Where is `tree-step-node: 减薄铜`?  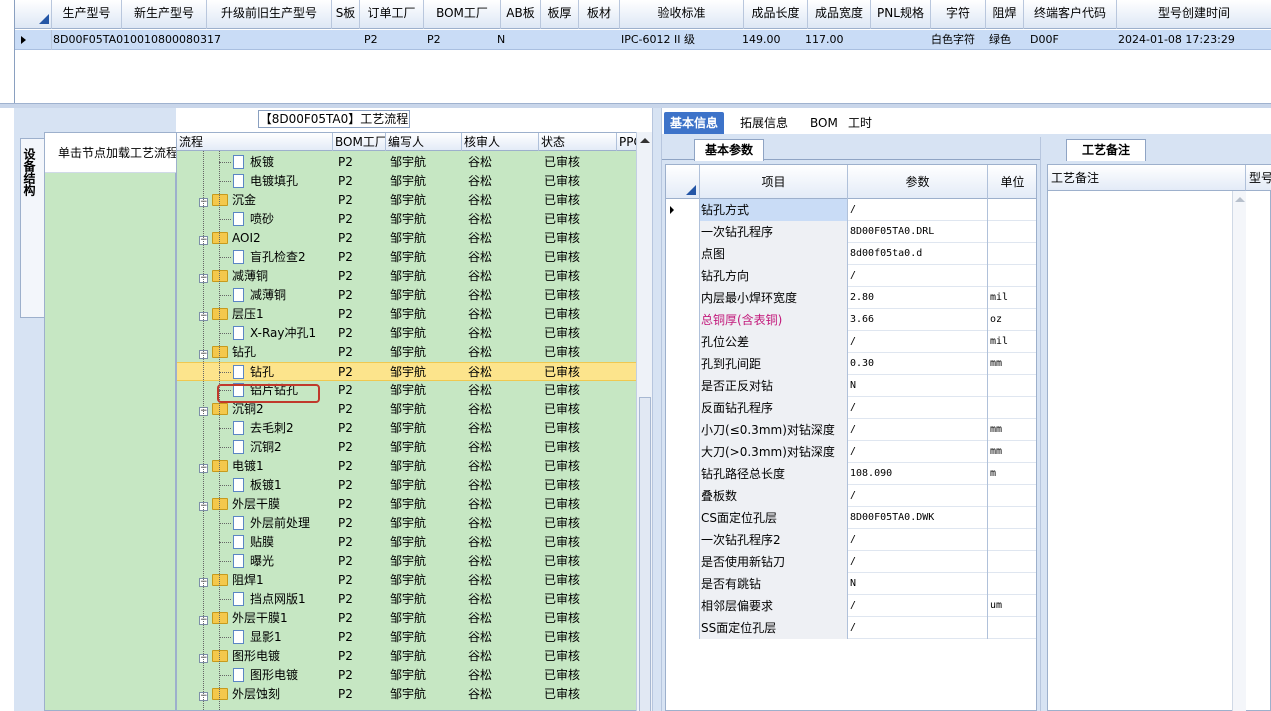 tree-step-node: 减薄铜 is located at coordinates (252, 295).